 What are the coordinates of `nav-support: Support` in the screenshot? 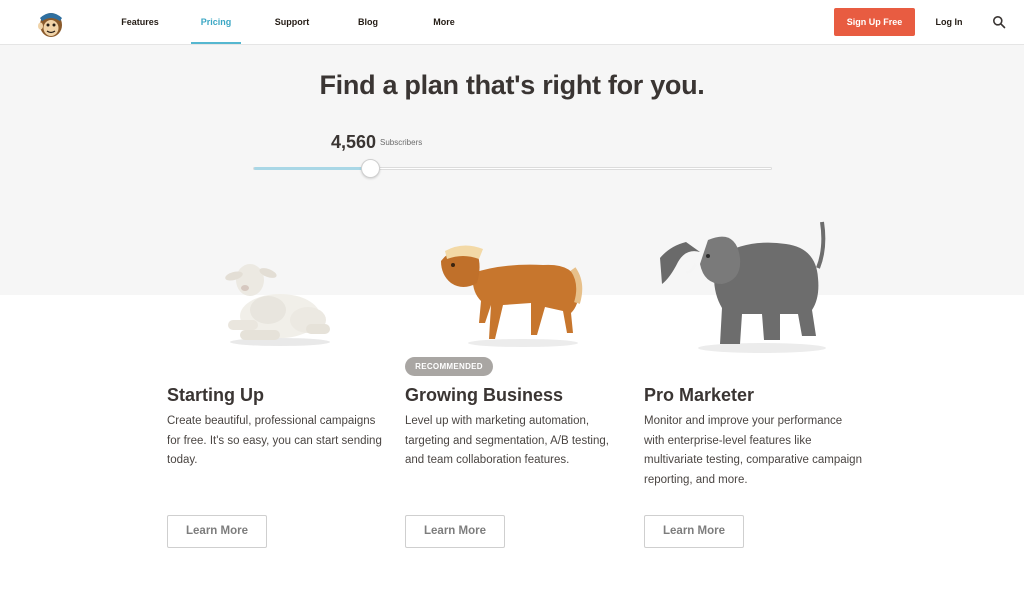 It's located at (292, 22).